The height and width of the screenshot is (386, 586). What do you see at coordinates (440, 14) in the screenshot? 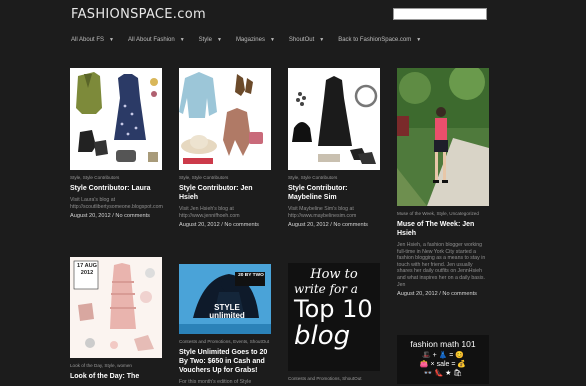
I see `search-input` at bounding box center [440, 14].